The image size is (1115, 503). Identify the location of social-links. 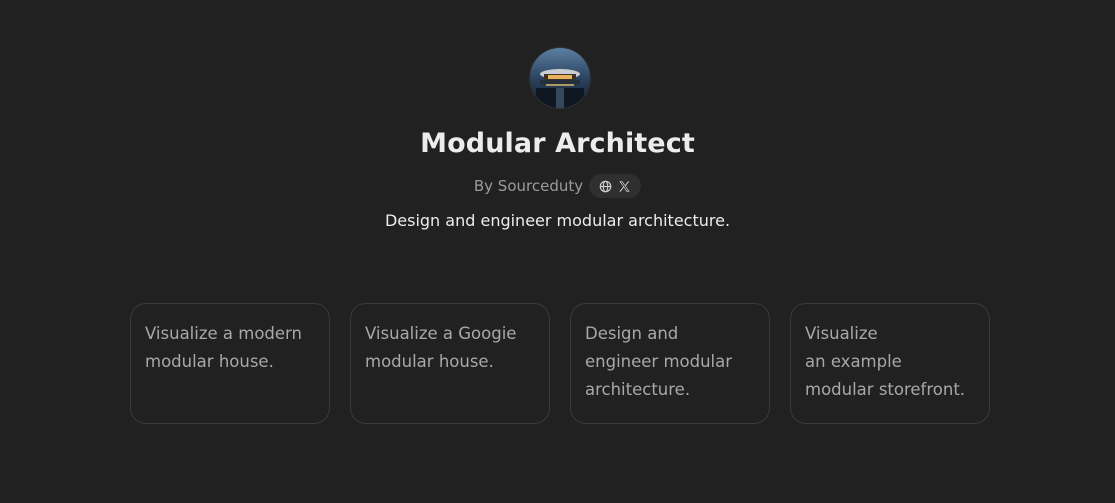
(615, 186).